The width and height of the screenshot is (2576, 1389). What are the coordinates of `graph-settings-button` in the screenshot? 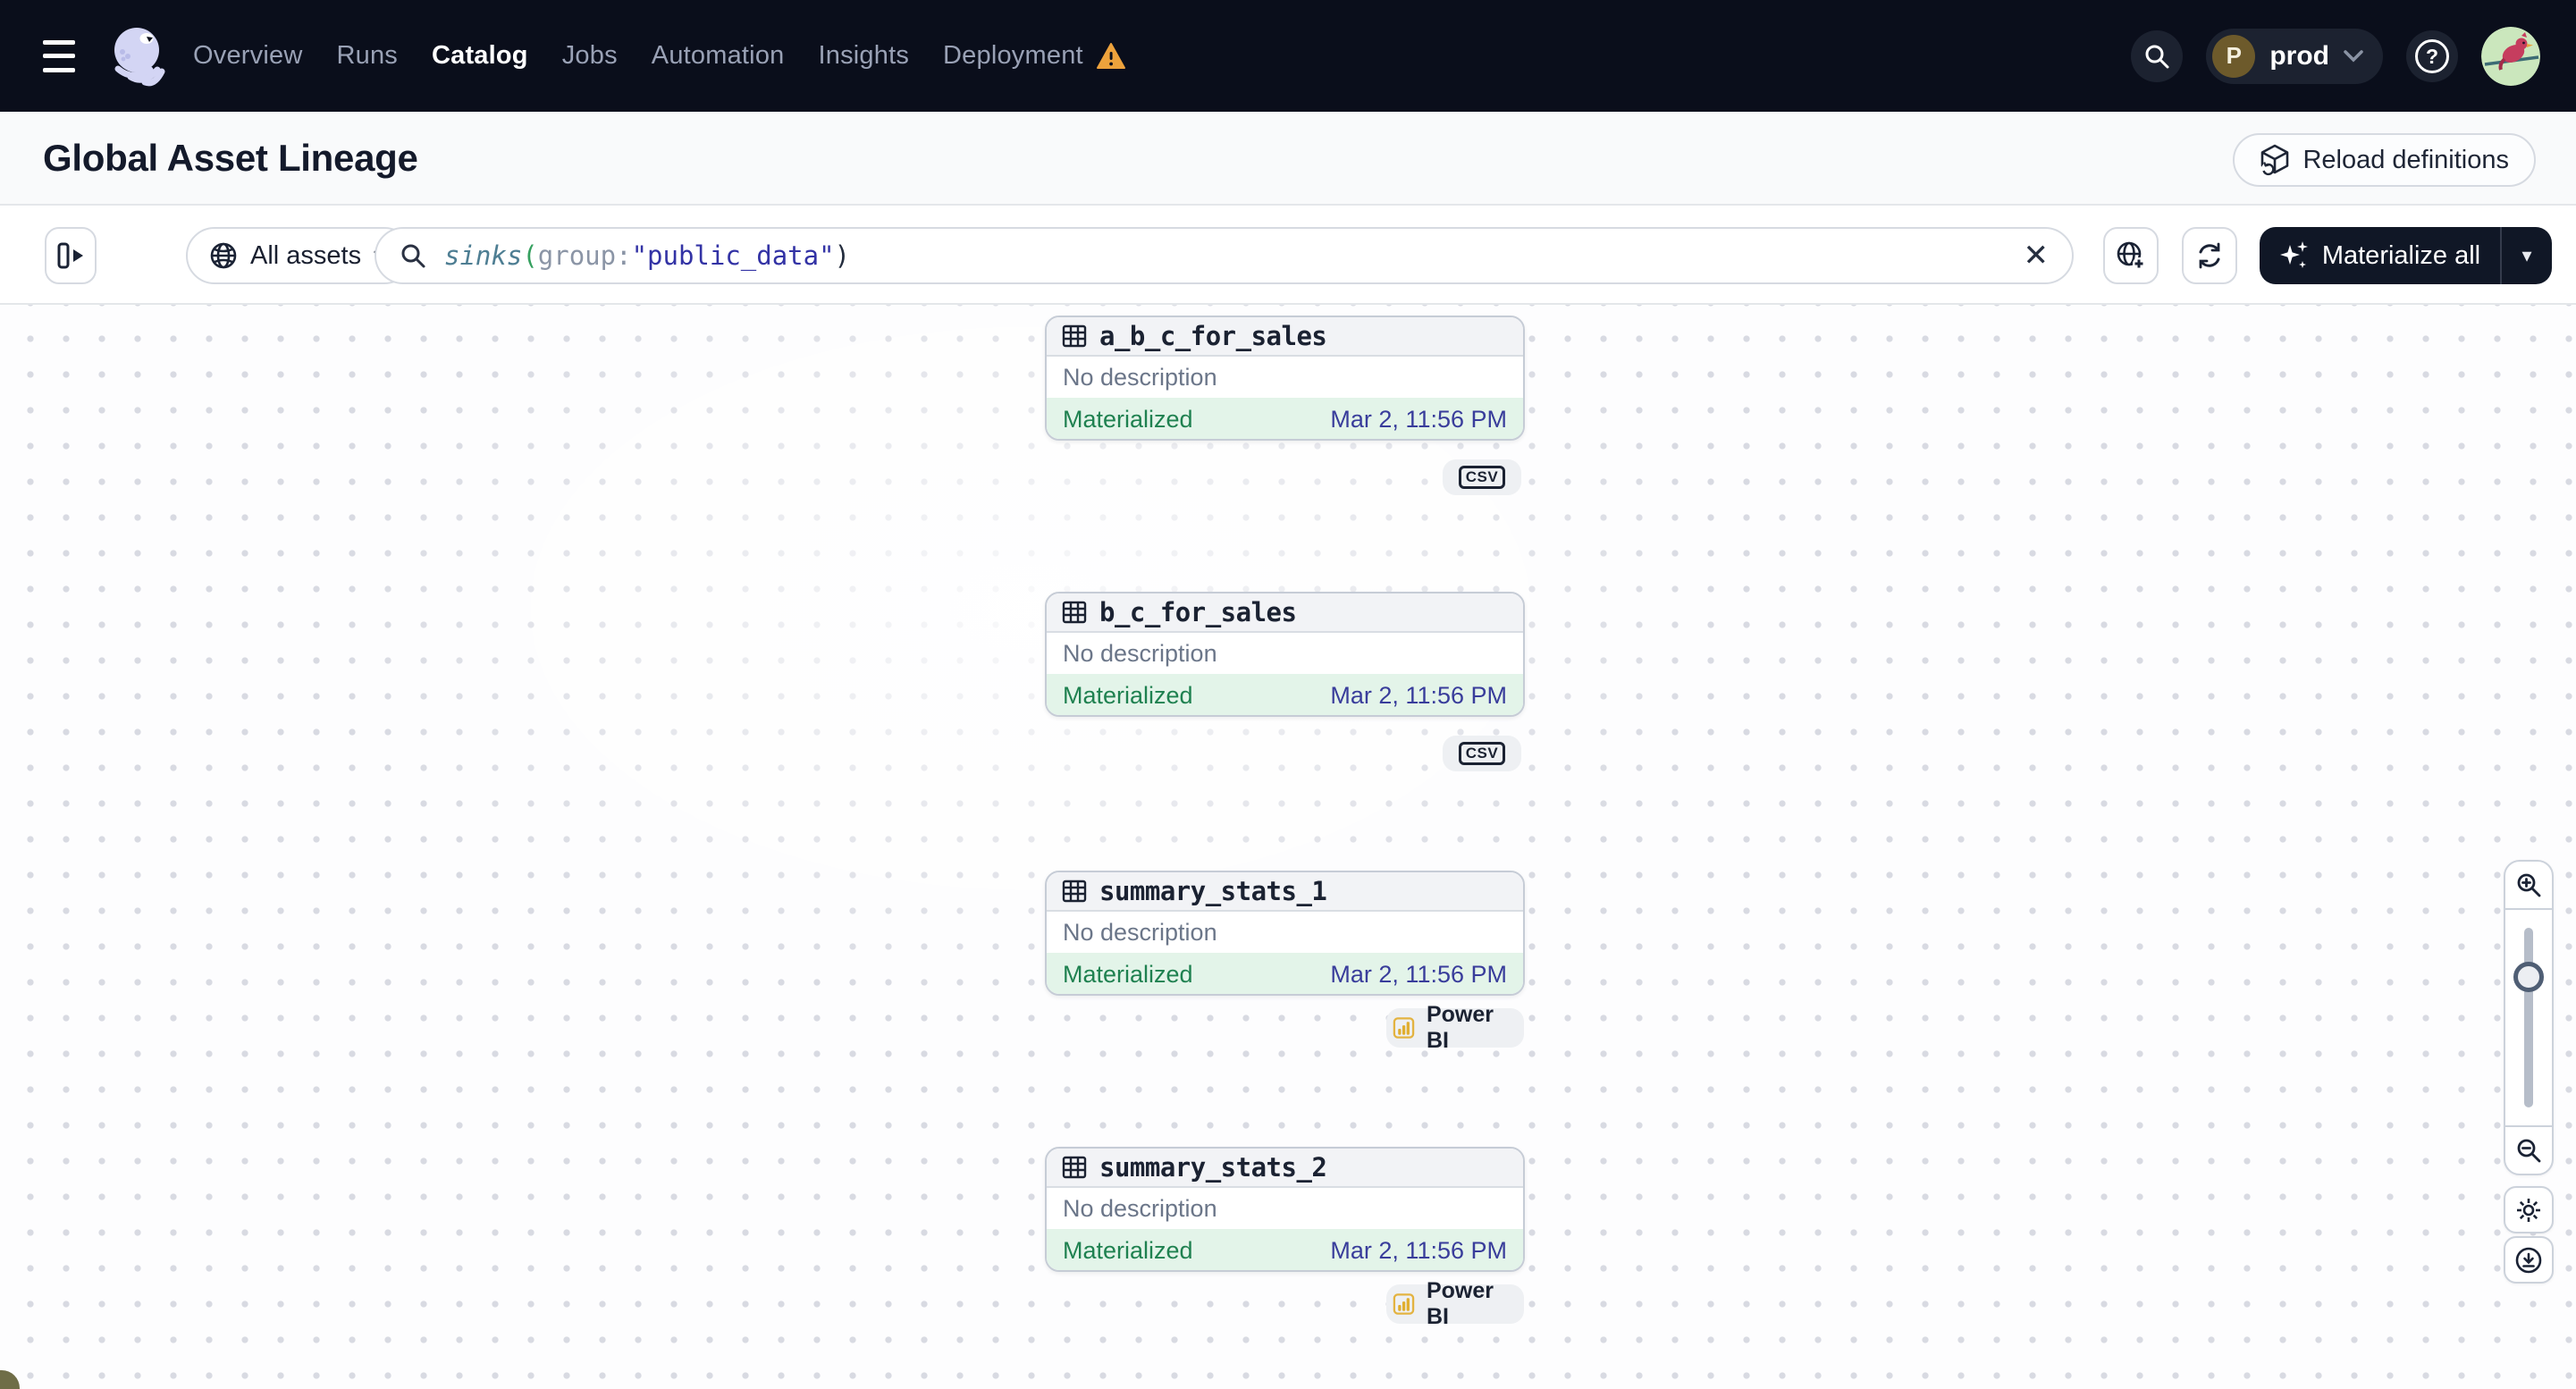 It's located at (2529, 1209).